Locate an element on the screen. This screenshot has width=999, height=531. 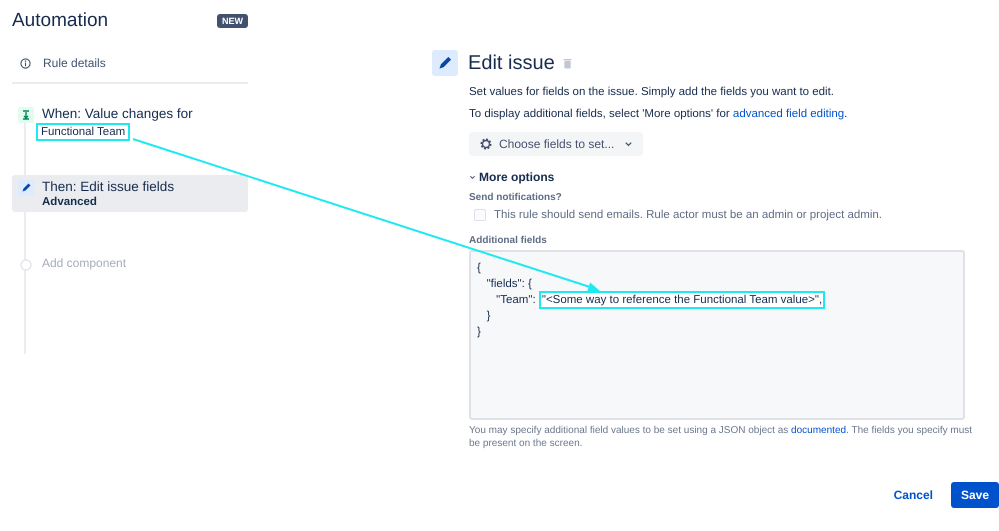
code-line: { is located at coordinates (479, 268).